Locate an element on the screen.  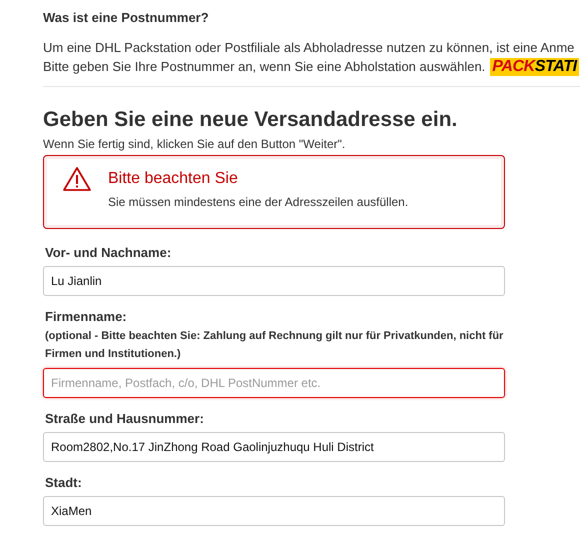
field-label: Vor- und Nachname: is located at coordinates (108, 253).